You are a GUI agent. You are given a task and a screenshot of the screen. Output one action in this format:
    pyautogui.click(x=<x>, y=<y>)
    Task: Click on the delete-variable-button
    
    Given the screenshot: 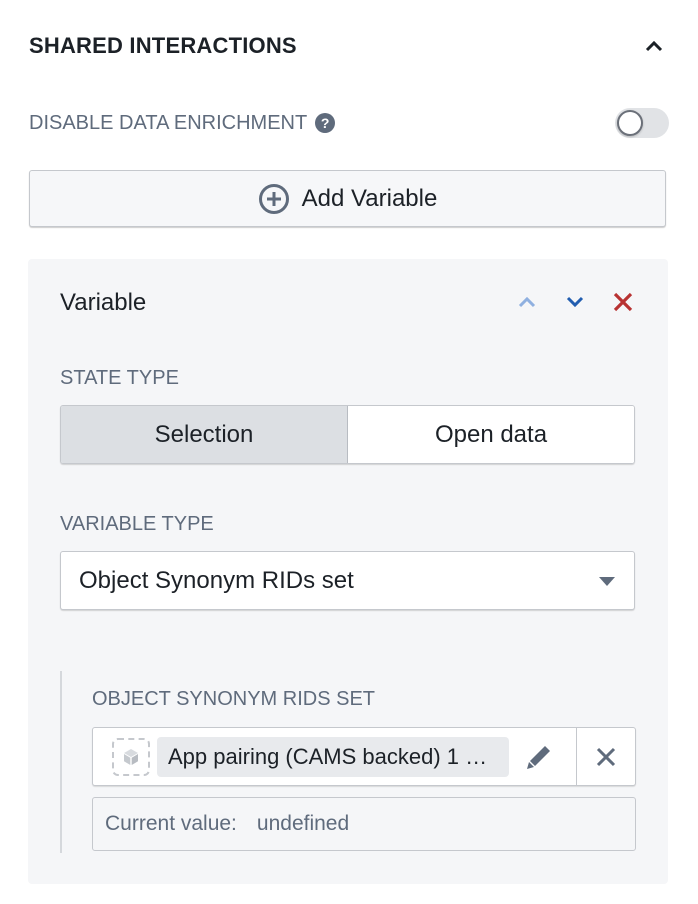 What is the action you would take?
    pyautogui.click(x=623, y=302)
    